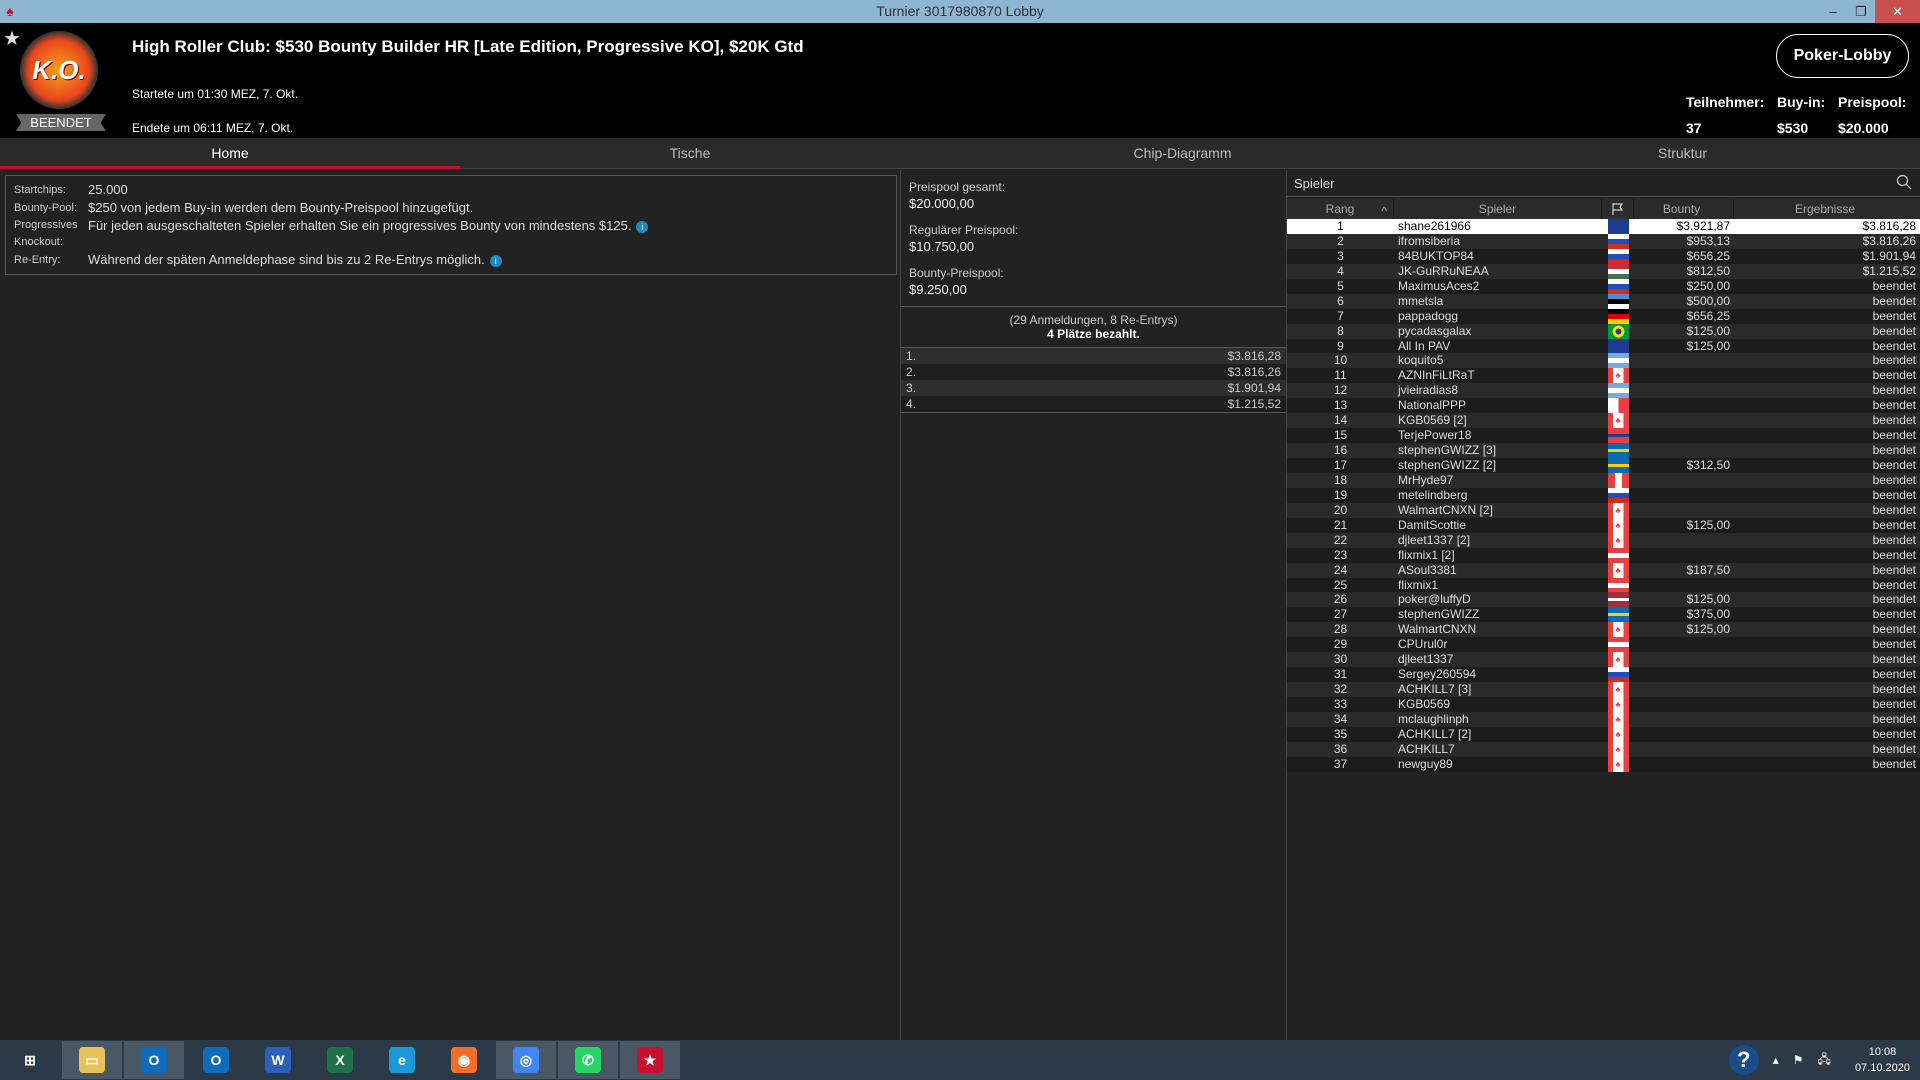 The width and height of the screenshot is (1920, 1080). Describe the element at coordinates (1603, 495) in the screenshot. I see `player-row: 19 metelindberg beendet` at that location.